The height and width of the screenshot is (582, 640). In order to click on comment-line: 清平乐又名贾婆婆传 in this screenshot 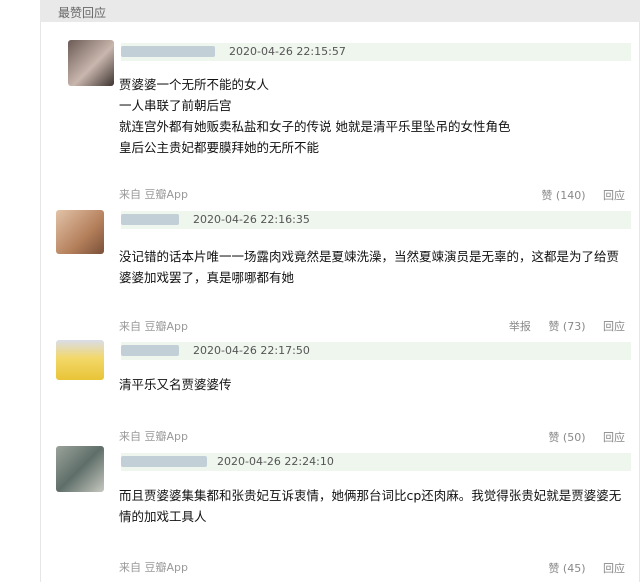, I will do `click(175, 384)`.